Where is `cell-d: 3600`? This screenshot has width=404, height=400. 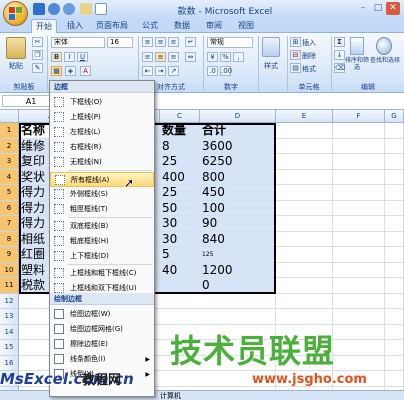
cell-d: 3600 is located at coordinates (238, 146).